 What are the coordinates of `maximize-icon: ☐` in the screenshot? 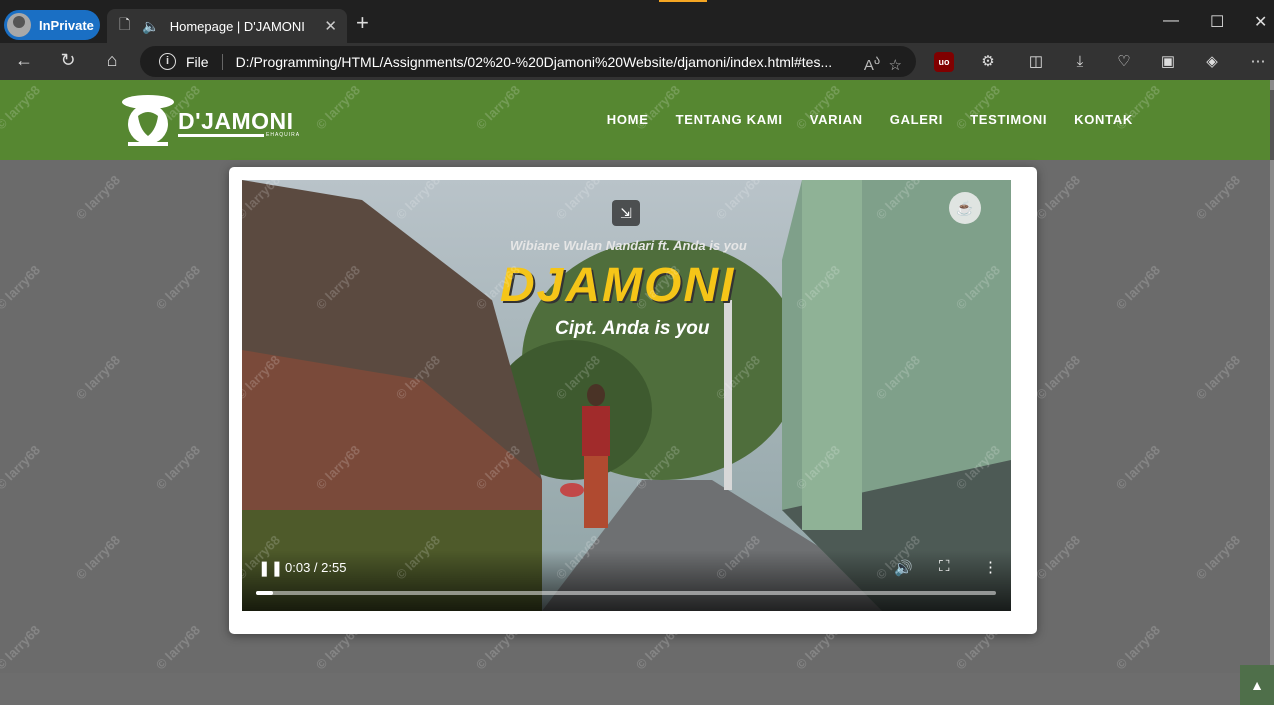 It's located at (1217, 22).